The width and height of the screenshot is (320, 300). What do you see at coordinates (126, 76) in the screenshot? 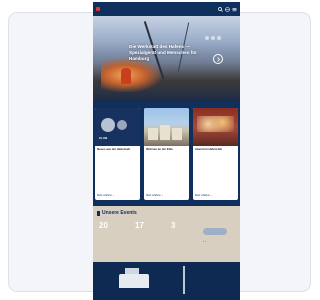
I see `hero-worker-figure` at bounding box center [126, 76].